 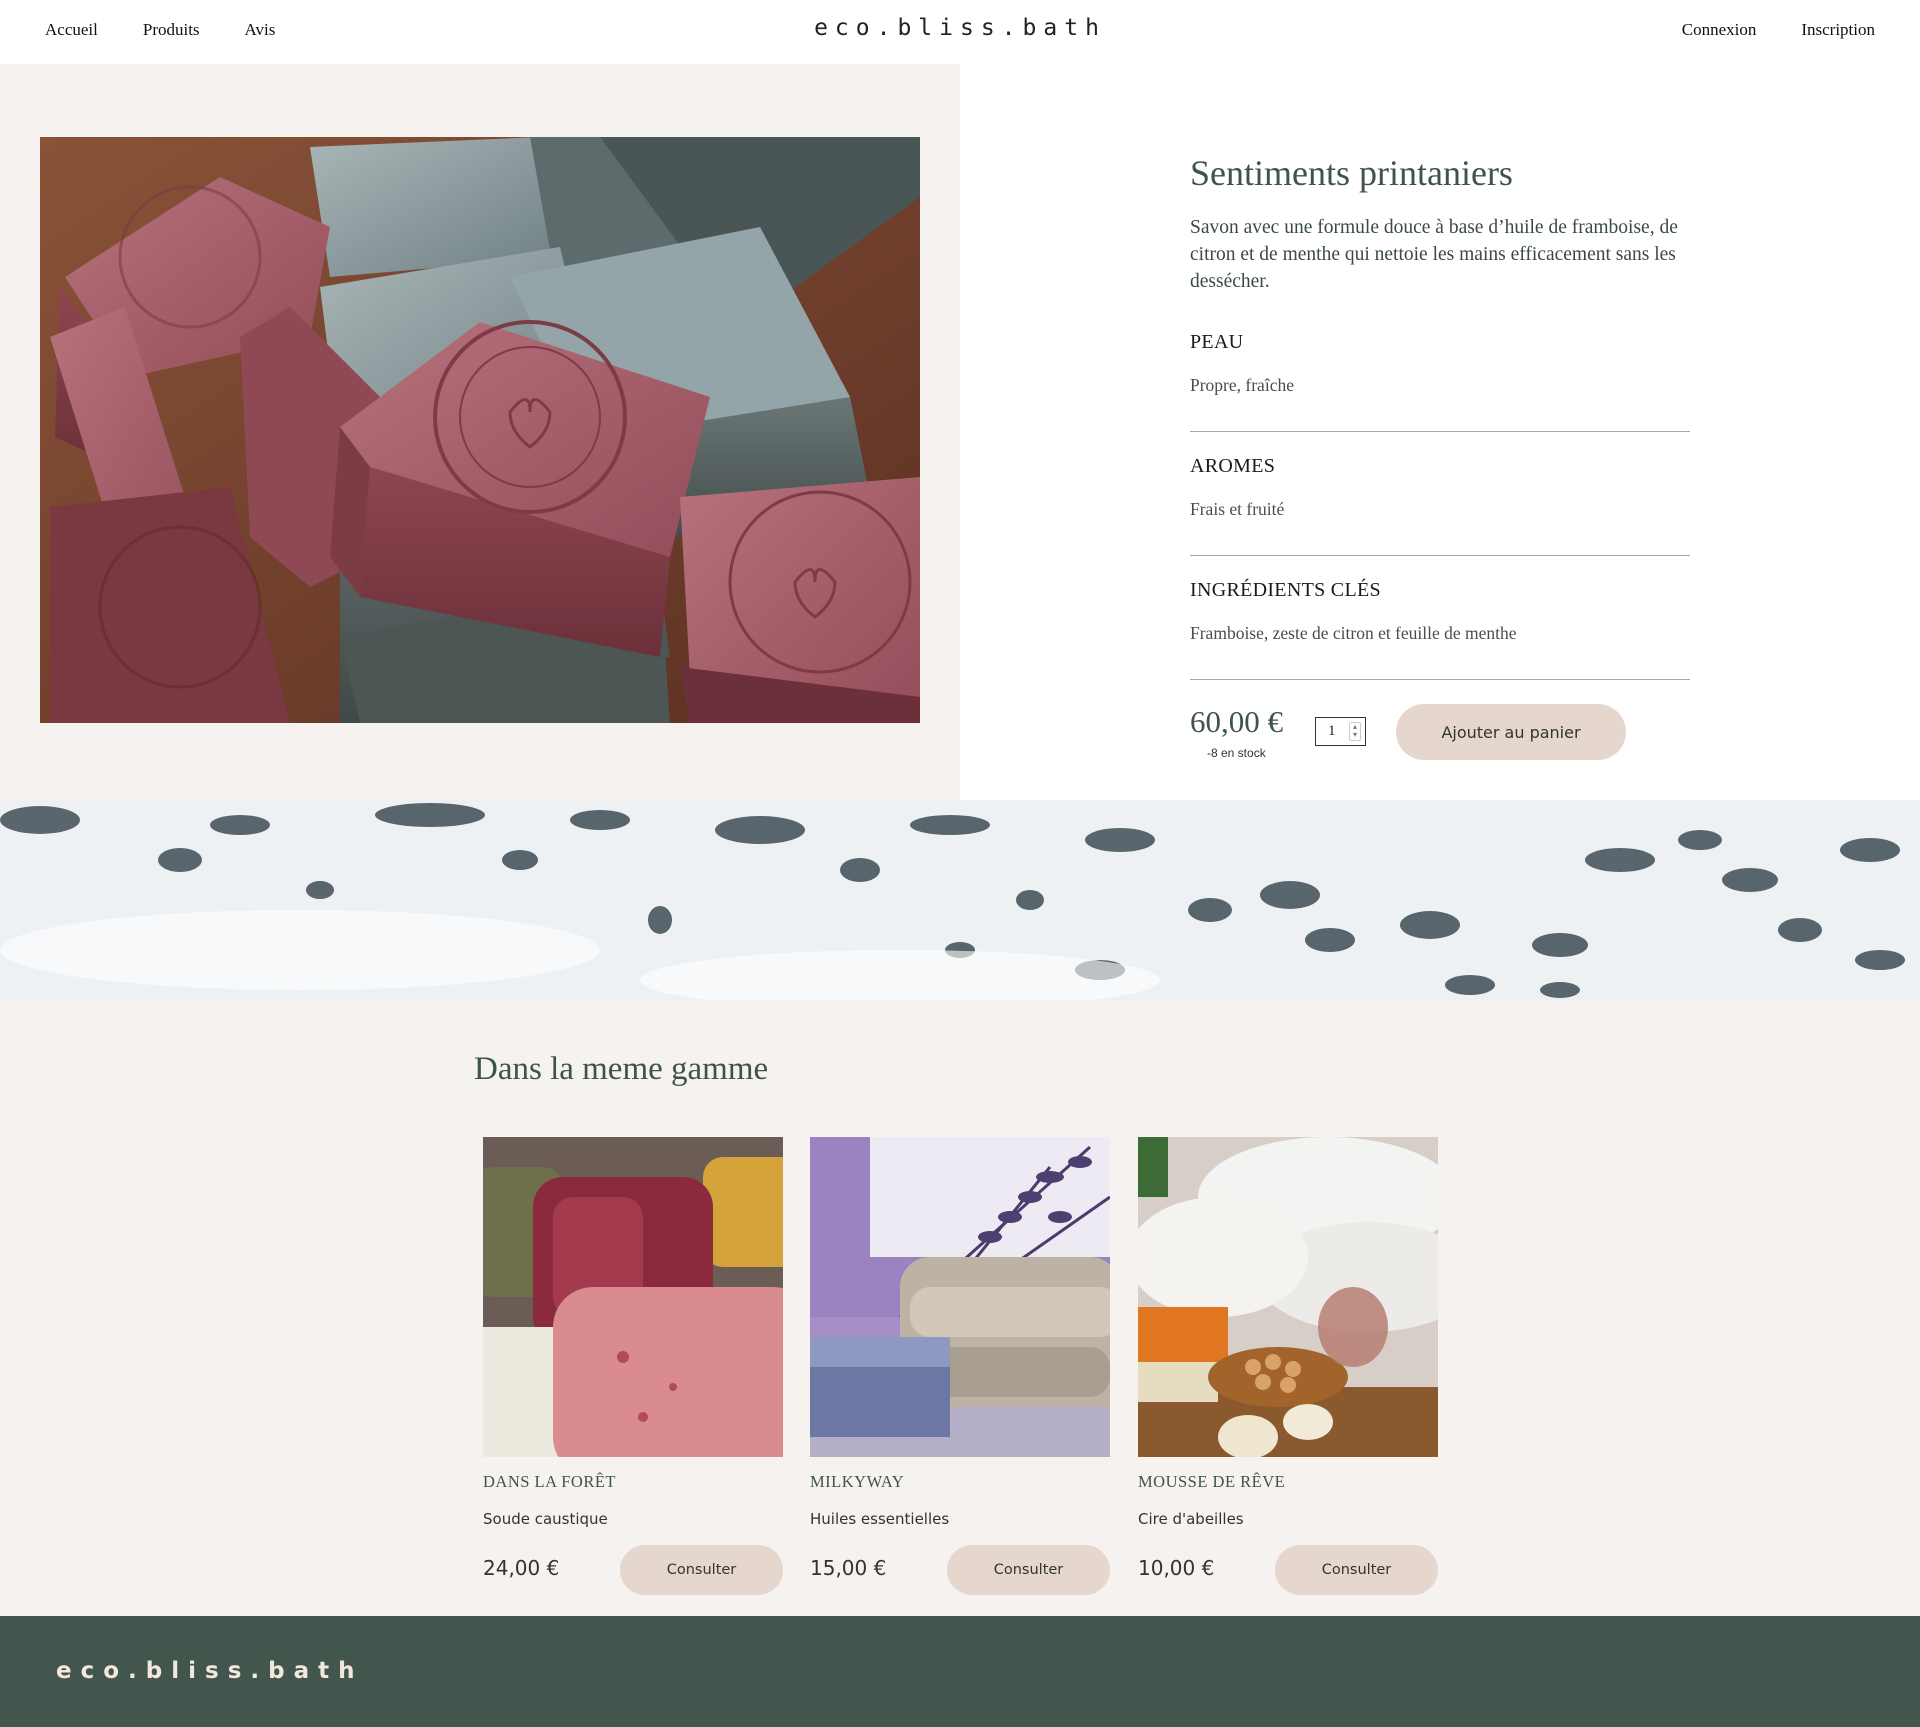 I want to click on product-title: Sentiments printaniers, so click(x=1351, y=173).